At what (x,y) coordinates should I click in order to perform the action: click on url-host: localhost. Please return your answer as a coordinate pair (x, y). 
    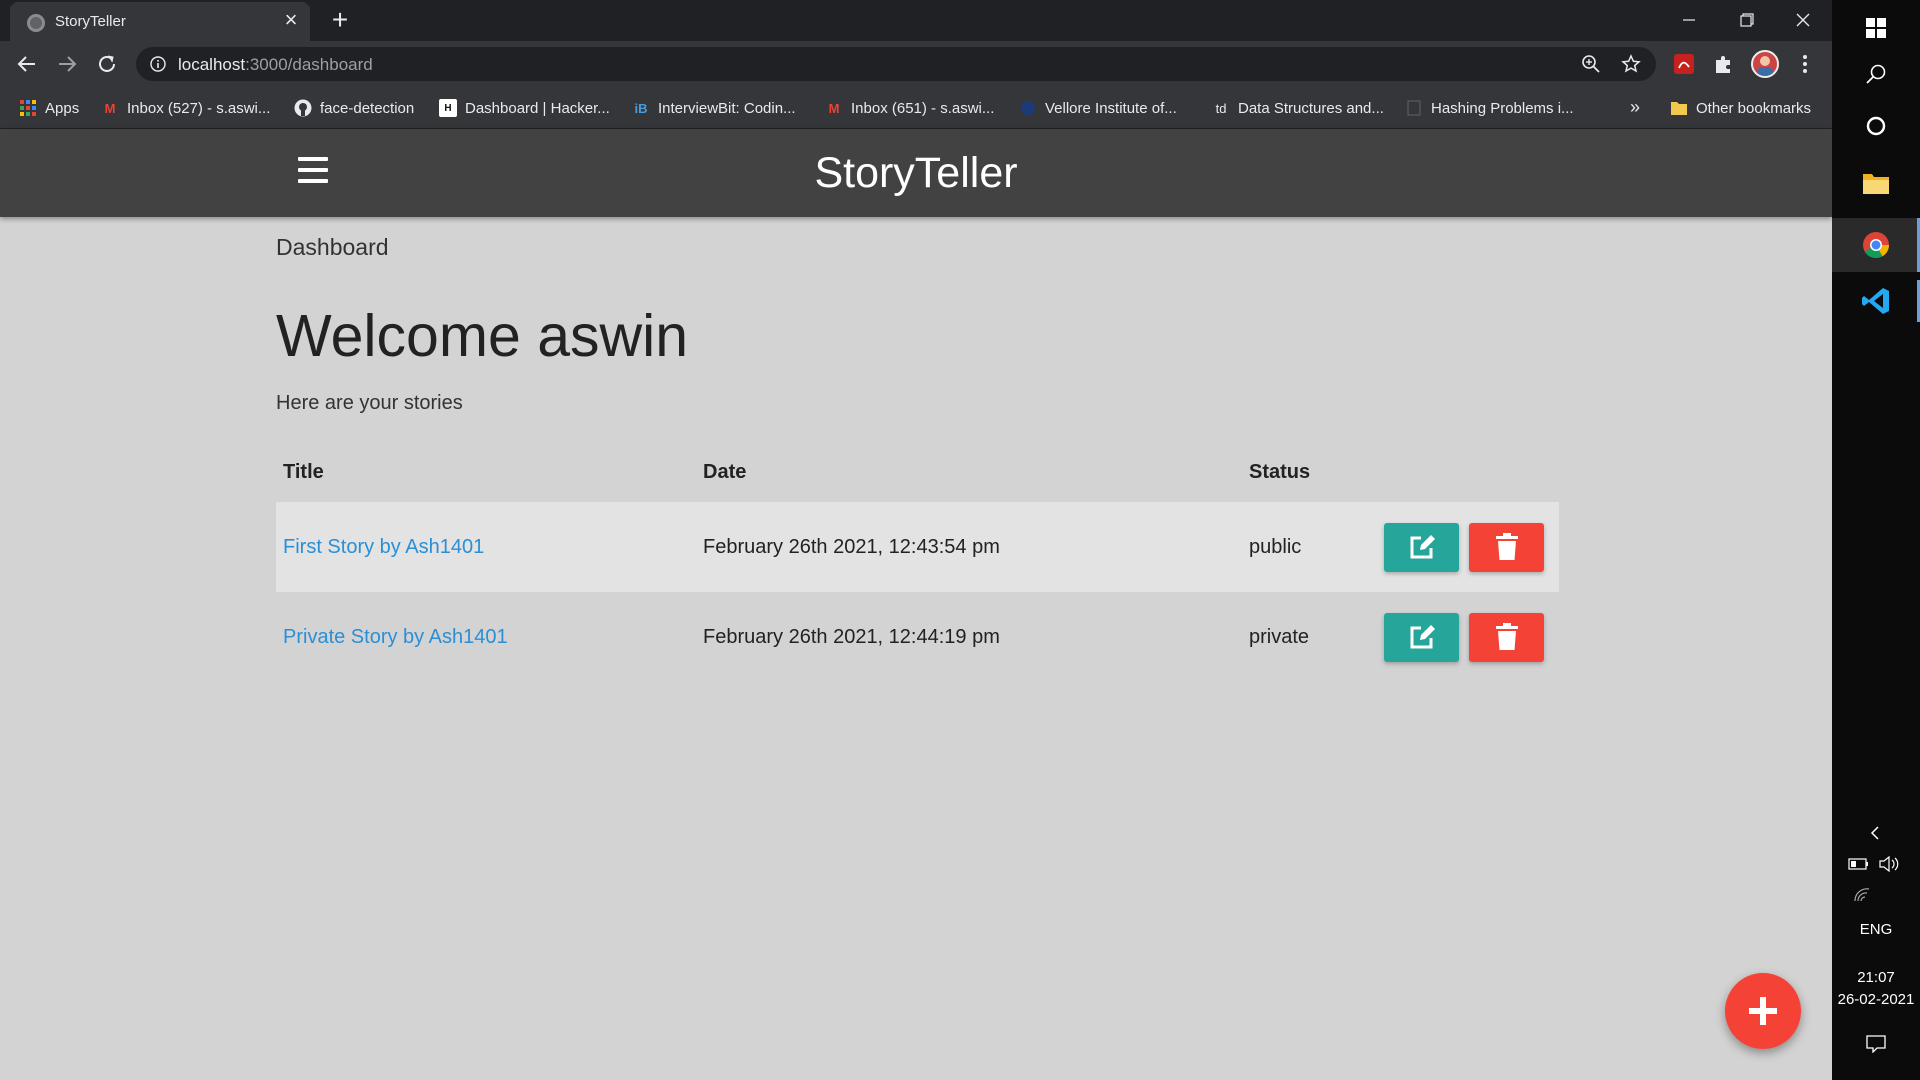
    Looking at the image, I should click on (212, 64).